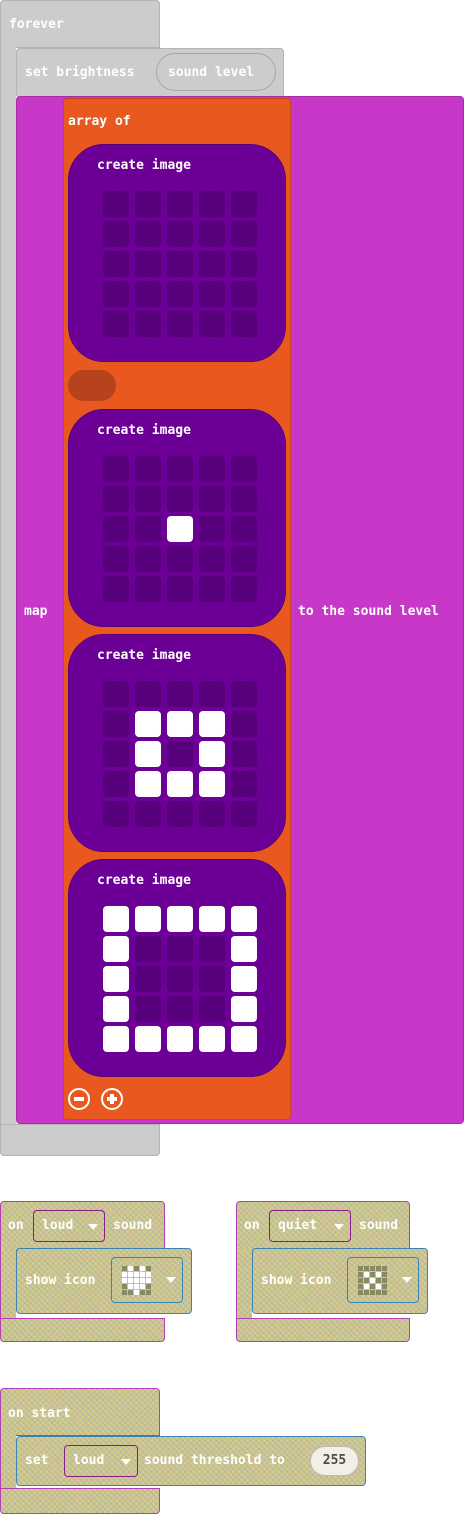 The width and height of the screenshot is (464, 1516). I want to click on create-image-block-1: create image, so click(177, 253).